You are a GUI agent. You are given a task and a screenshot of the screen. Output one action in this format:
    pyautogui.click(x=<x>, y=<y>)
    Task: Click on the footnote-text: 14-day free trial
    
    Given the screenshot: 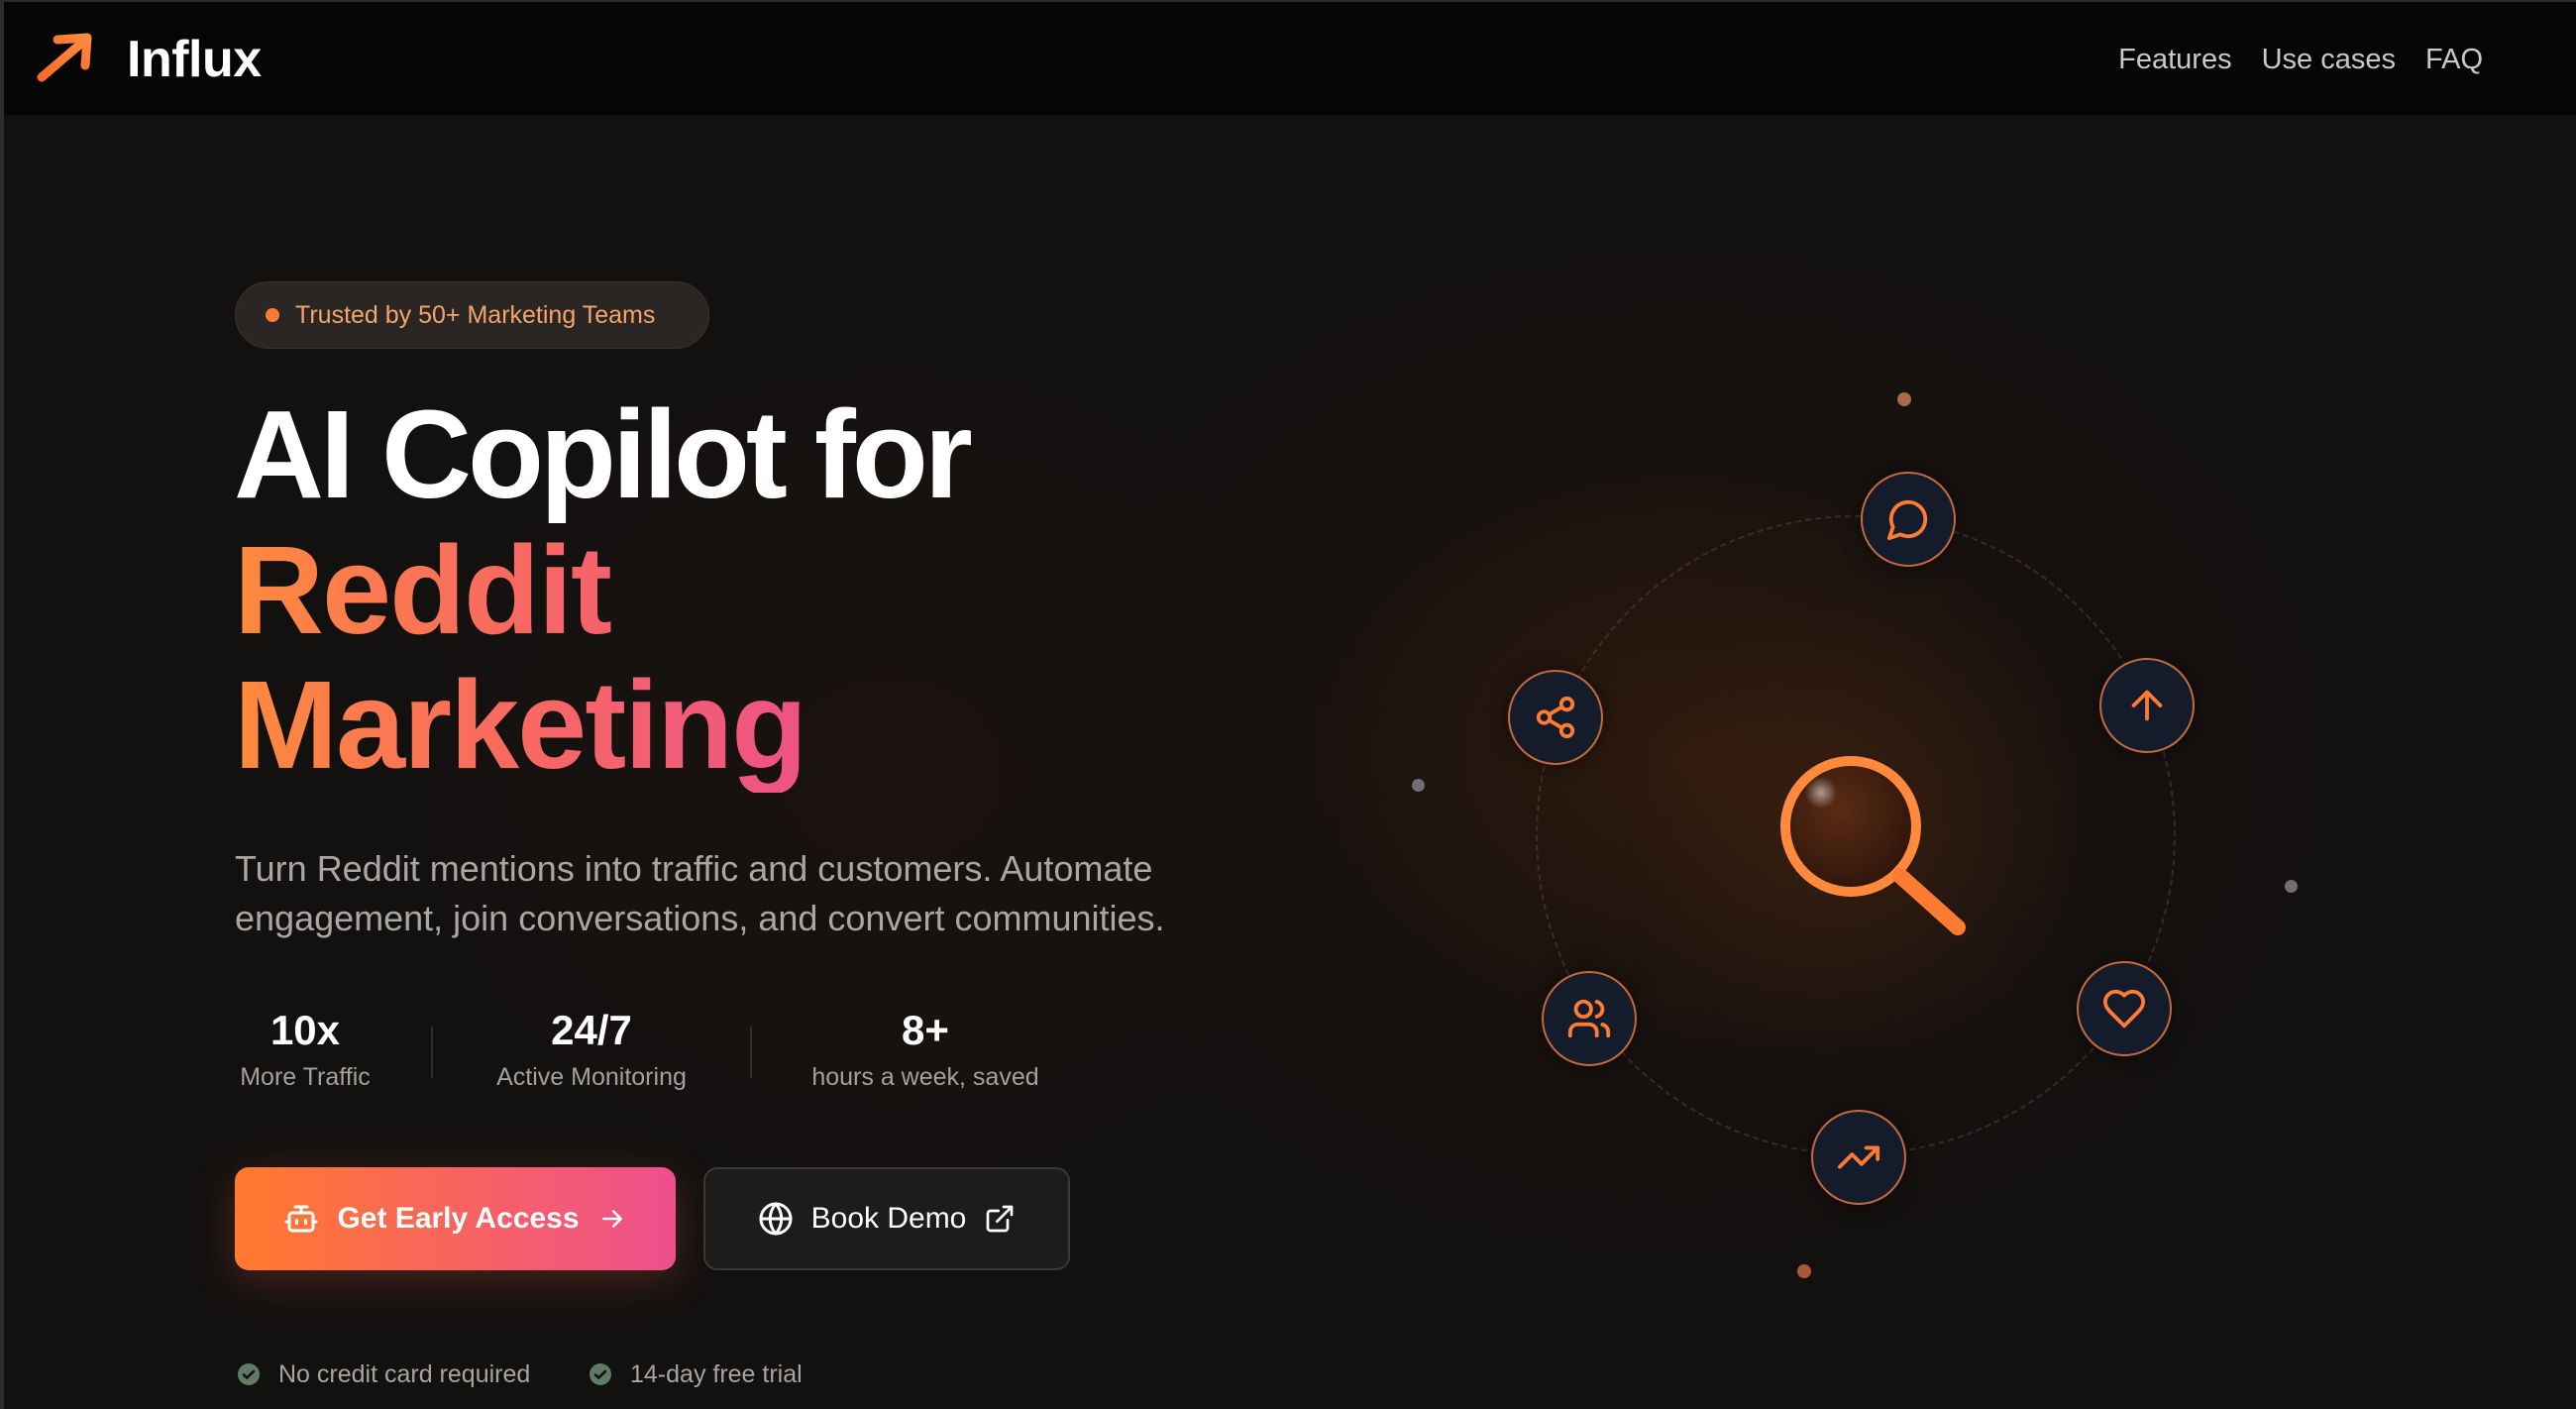 What is the action you would take?
    pyautogui.click(x=716, y=1374)
    